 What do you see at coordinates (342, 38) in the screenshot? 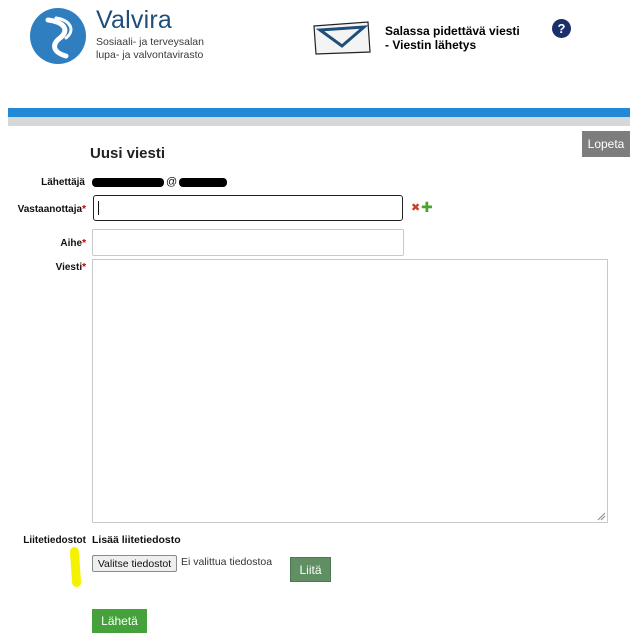
I see `envelope-icon` at bounding box center [342, 38].